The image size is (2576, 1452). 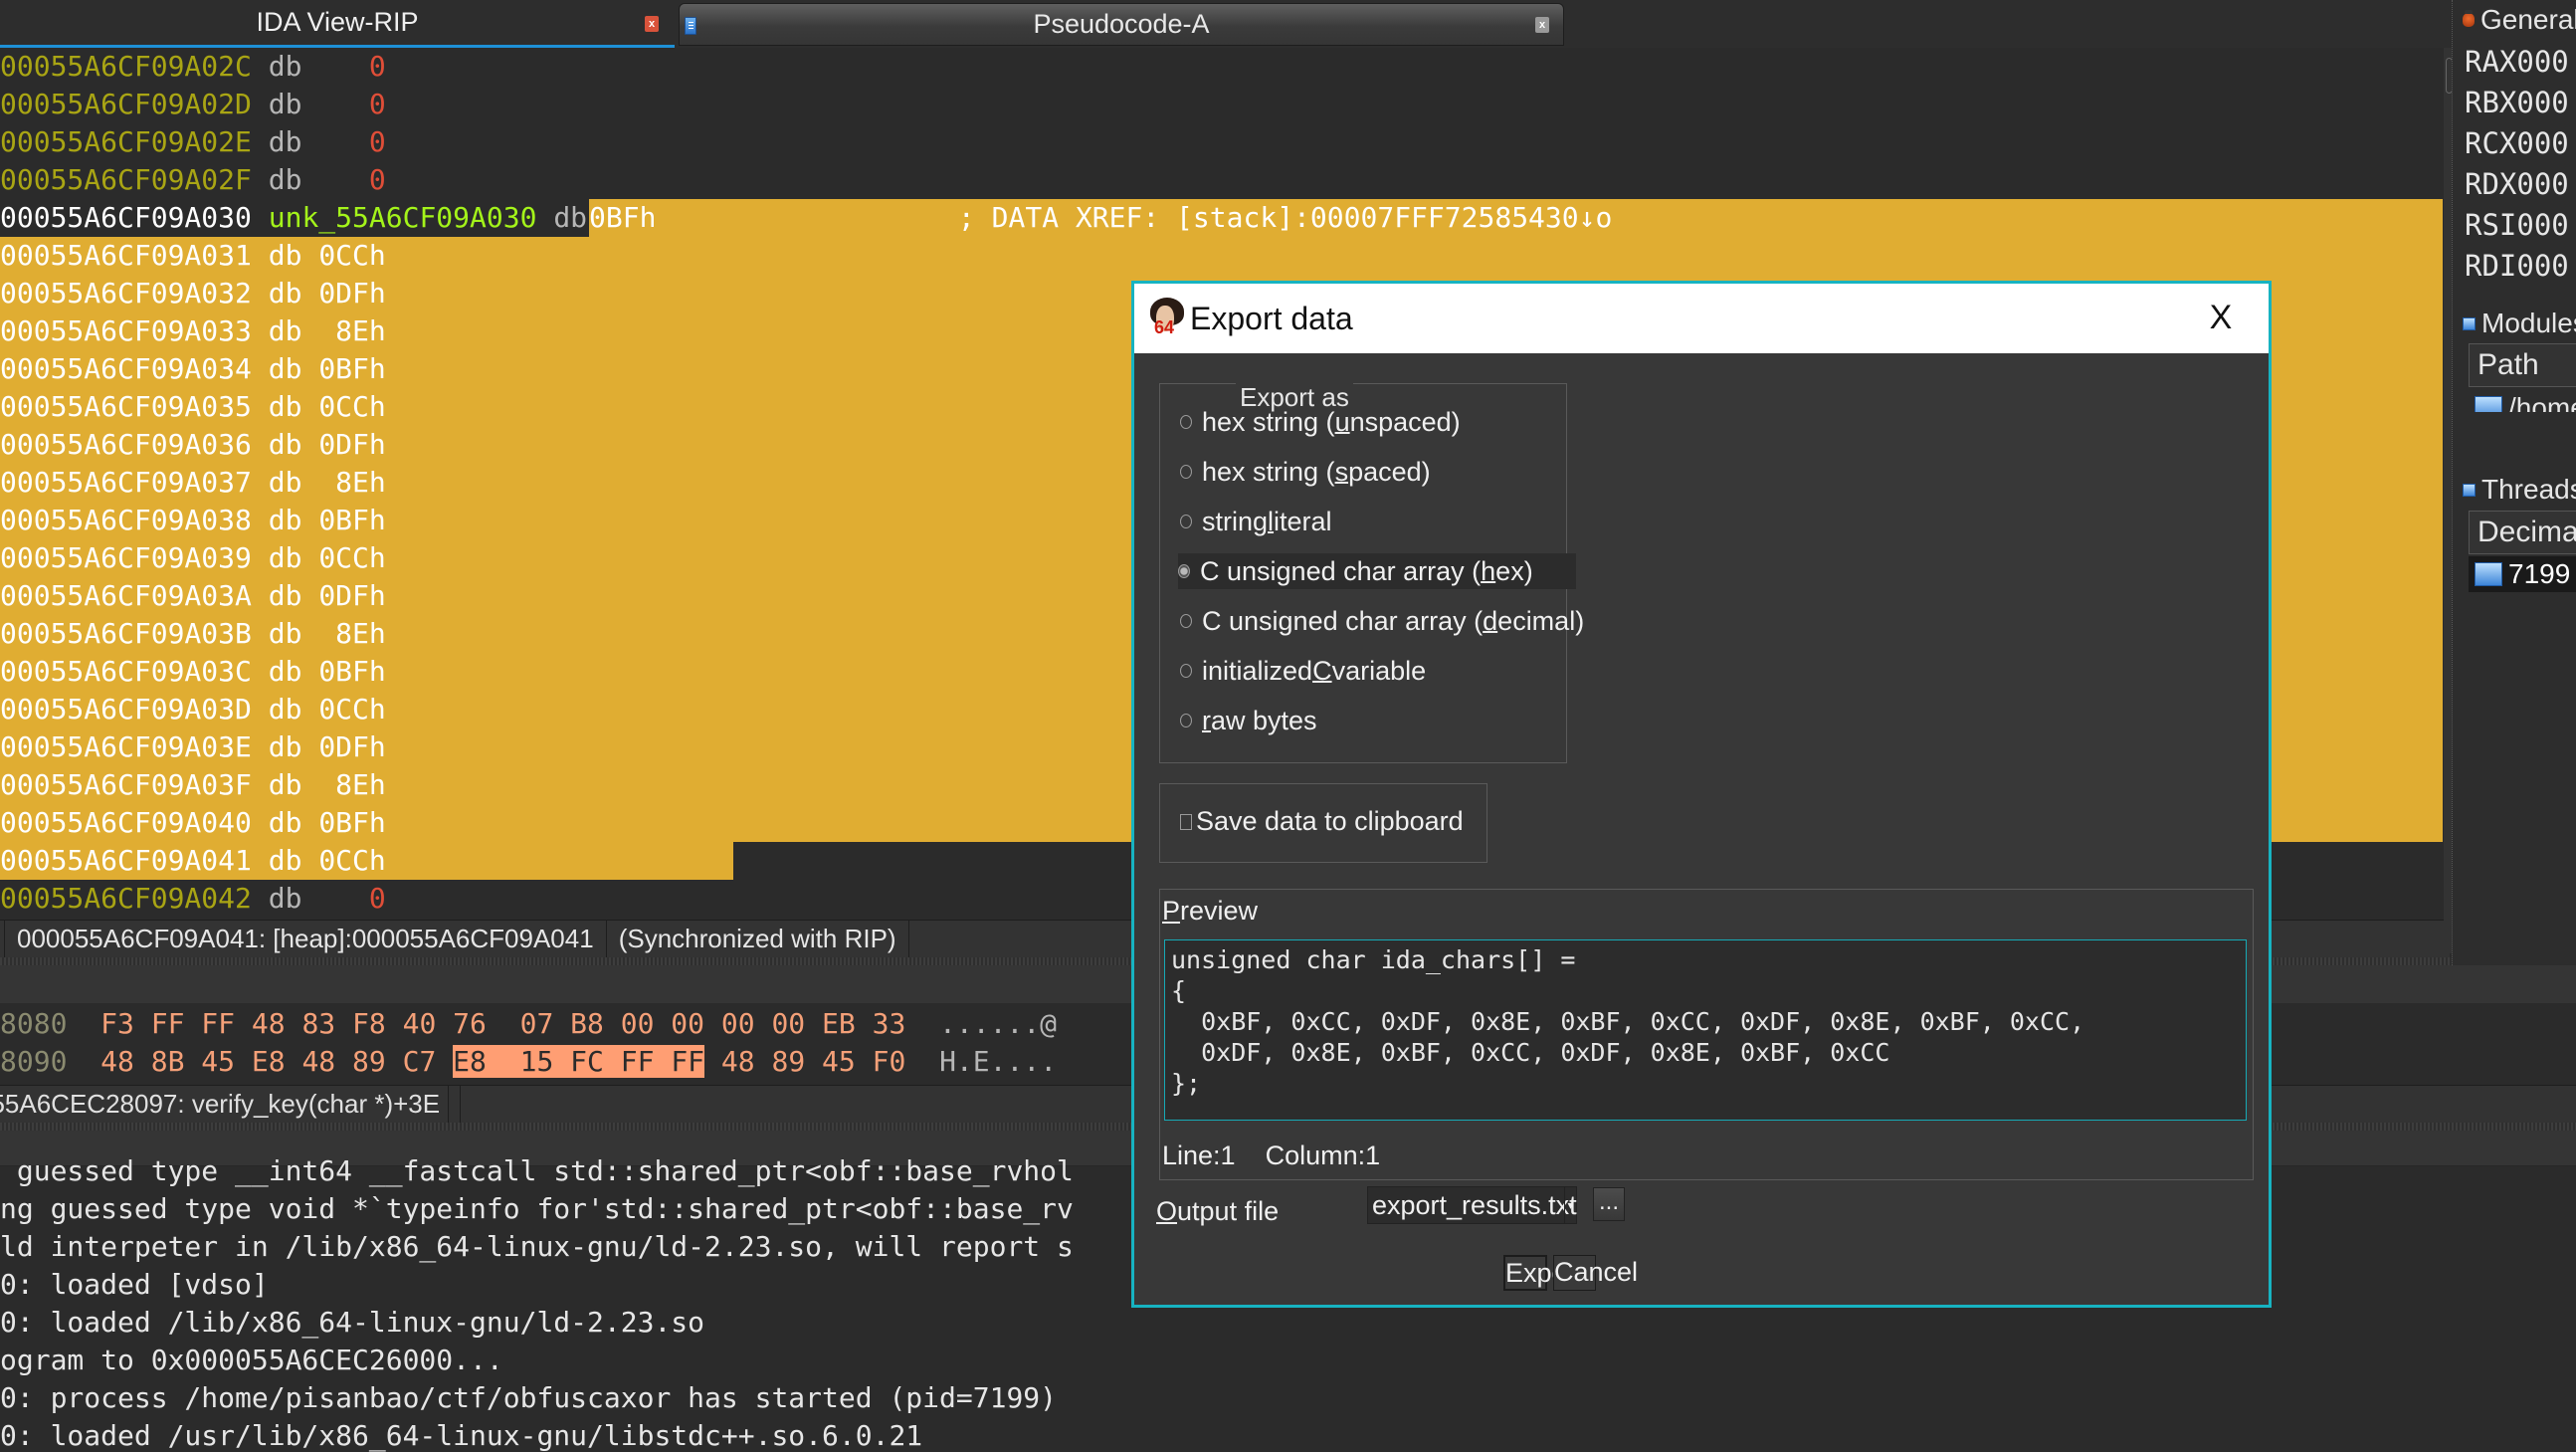 I want to click on listing-line: 00055A6CF09A02E db 0, so click(x=193, y=142).